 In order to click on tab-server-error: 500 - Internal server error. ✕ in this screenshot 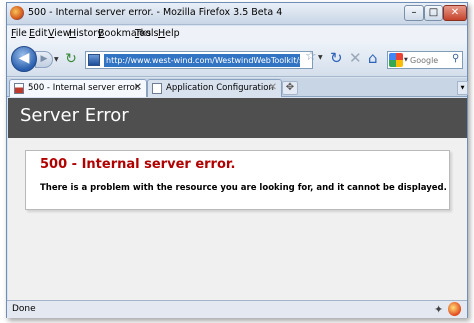, I will do `click(78, 88)`.